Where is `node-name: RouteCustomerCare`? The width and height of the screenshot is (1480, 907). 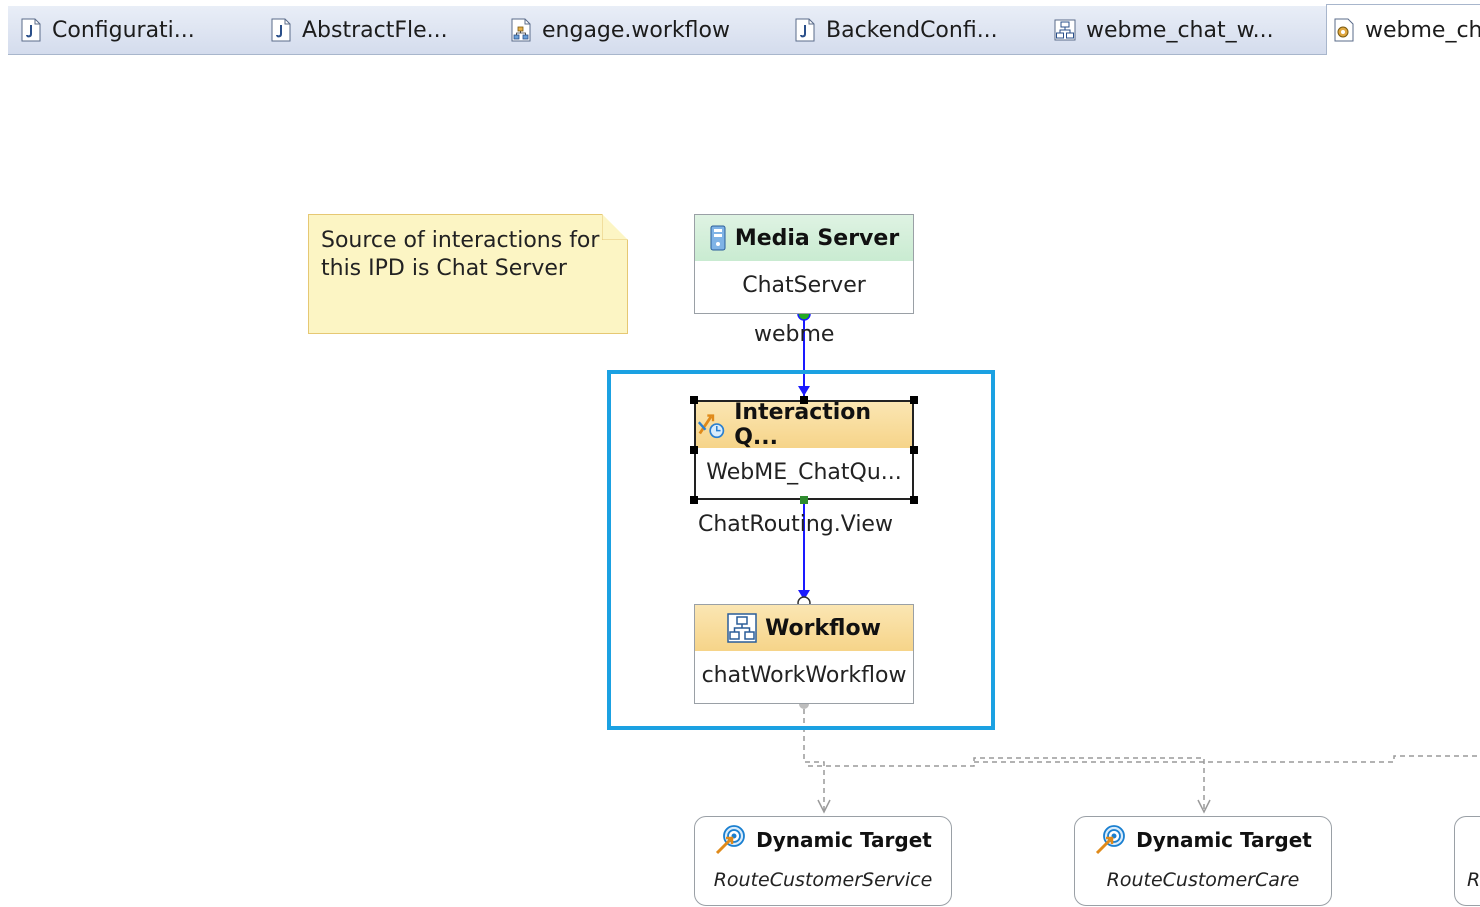
node-name: RouteCustomerCare is located at coordinates (1203, 880).